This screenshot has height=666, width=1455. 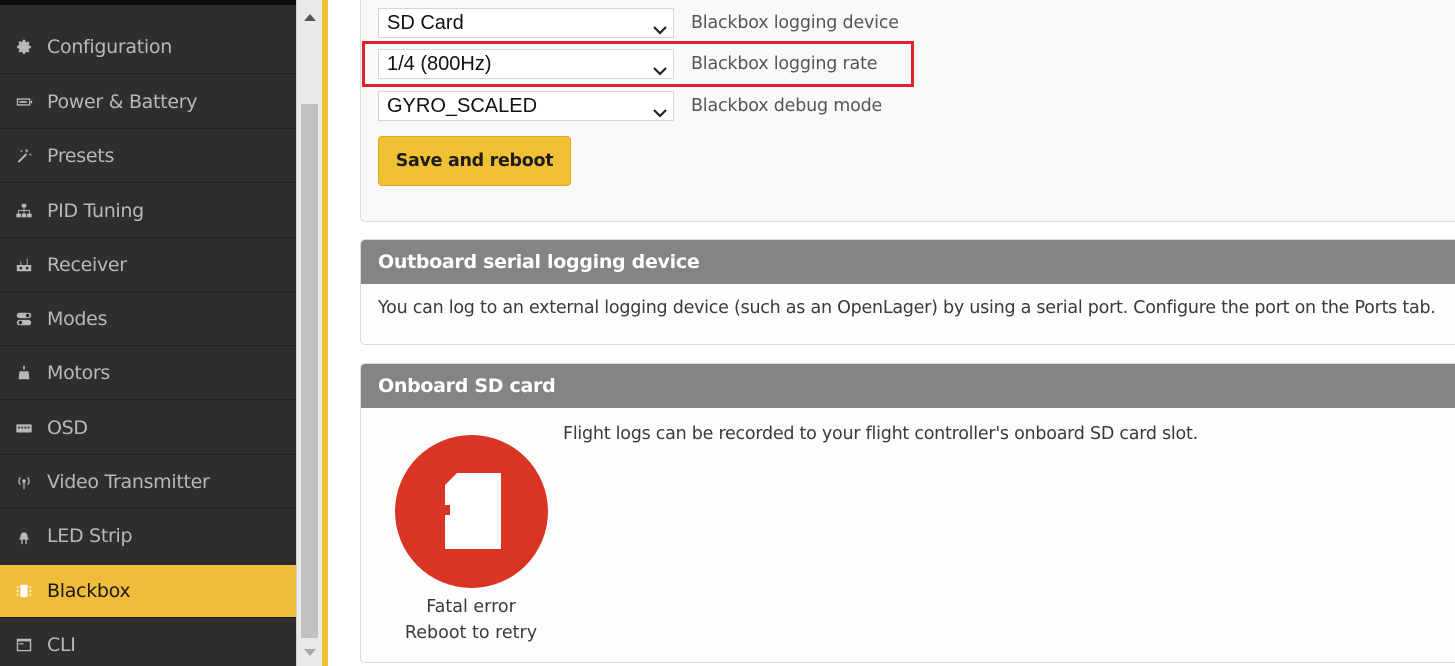 What do you see at coordinates (109, 47) in the screenshot?
I see `sidebar-item-label: Configuration` at bounding box center [109, 47].